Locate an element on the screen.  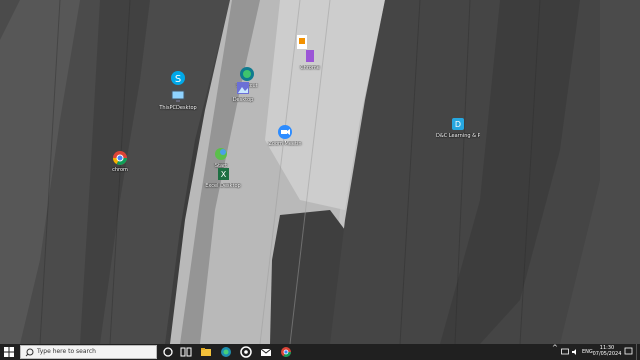
notifications-icon is located at coordinates (628, 351).